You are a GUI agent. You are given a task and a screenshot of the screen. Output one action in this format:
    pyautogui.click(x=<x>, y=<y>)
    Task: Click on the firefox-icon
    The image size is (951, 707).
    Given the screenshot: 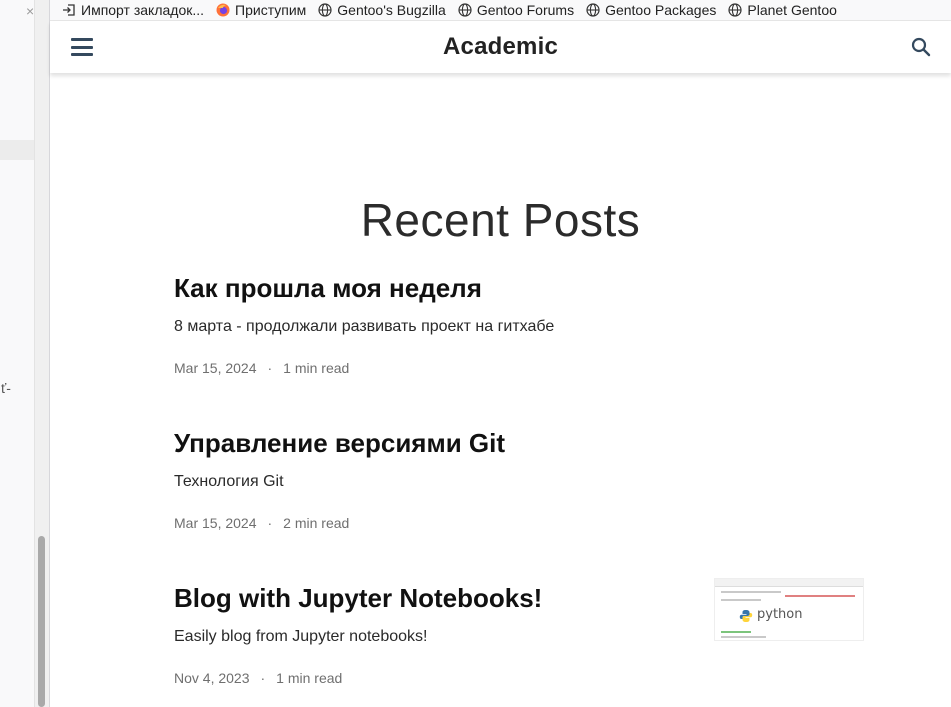 What is the action you would take?
    pyautogui.click(x=223, y=10)
    